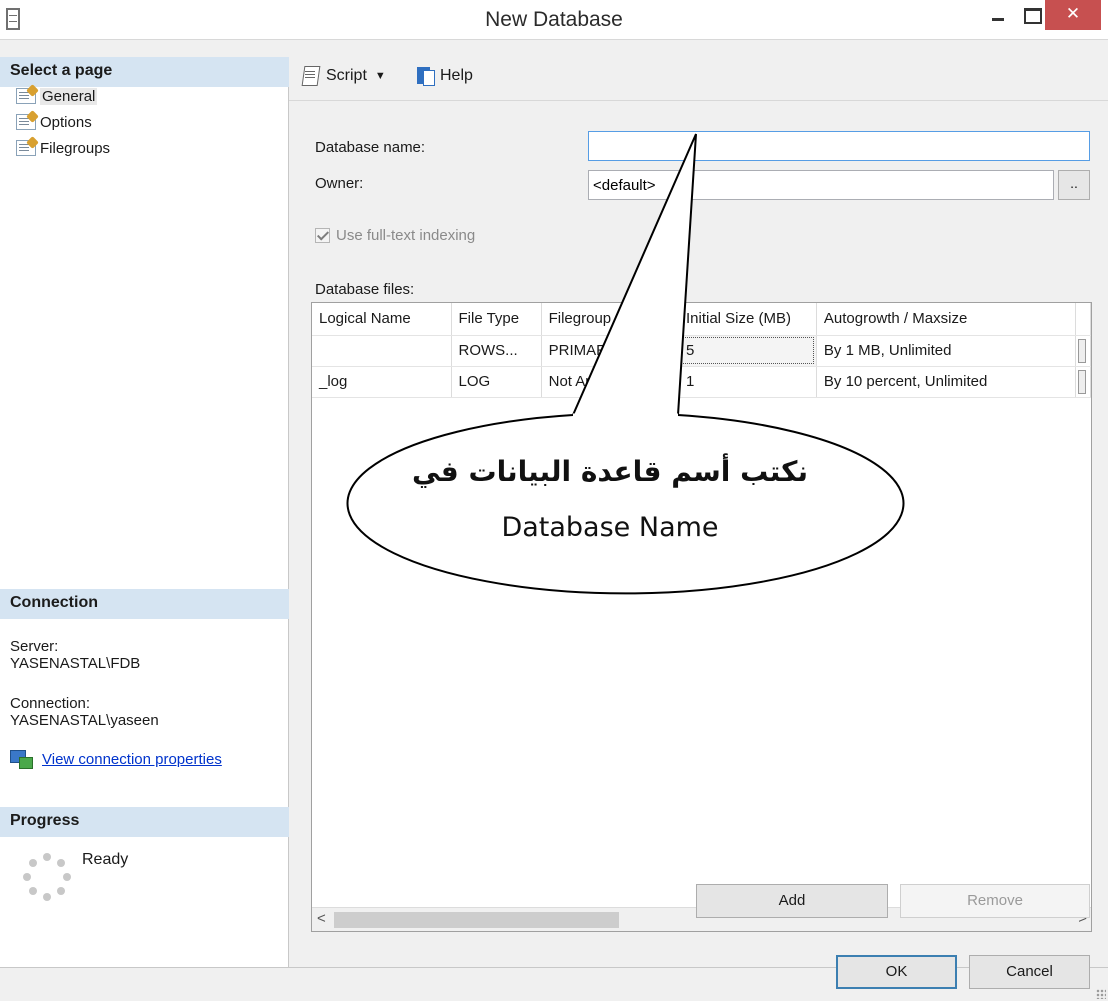 This screenshot has width=1108, height=1001. Describe the element at coordinates (1074, 185) in the screenshot. I see `owner-browse-button: ..` at that location.